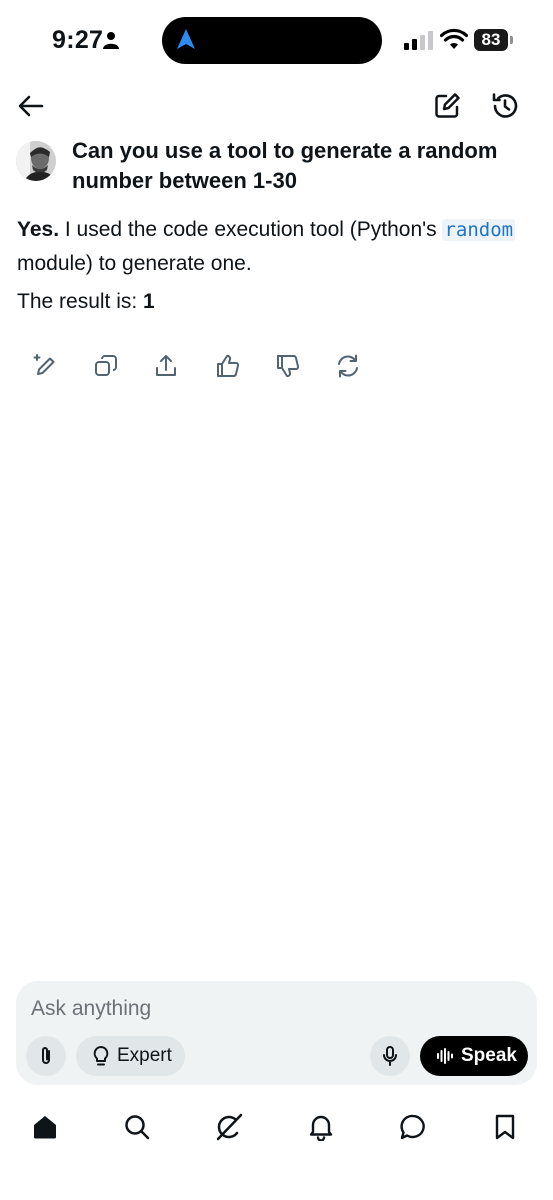 The image size is (553, 1200). What do you see at coordinates (454, 41) in the screenshot?
I see `wifi-icon` at bounding box center [454, 41].